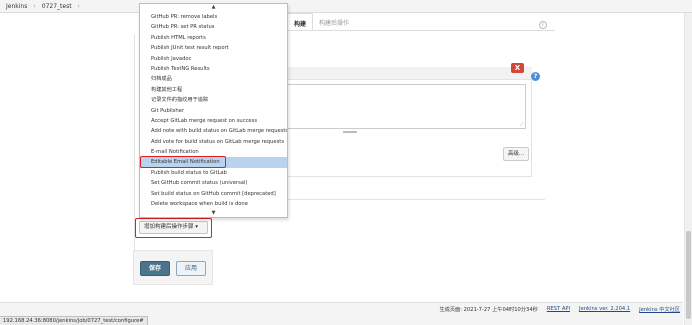  Describe the element at coordinates (173, 227) in the screenshot. I see `add-post-build-step-button: 增加构建后操作步骤 ▾` at that location.